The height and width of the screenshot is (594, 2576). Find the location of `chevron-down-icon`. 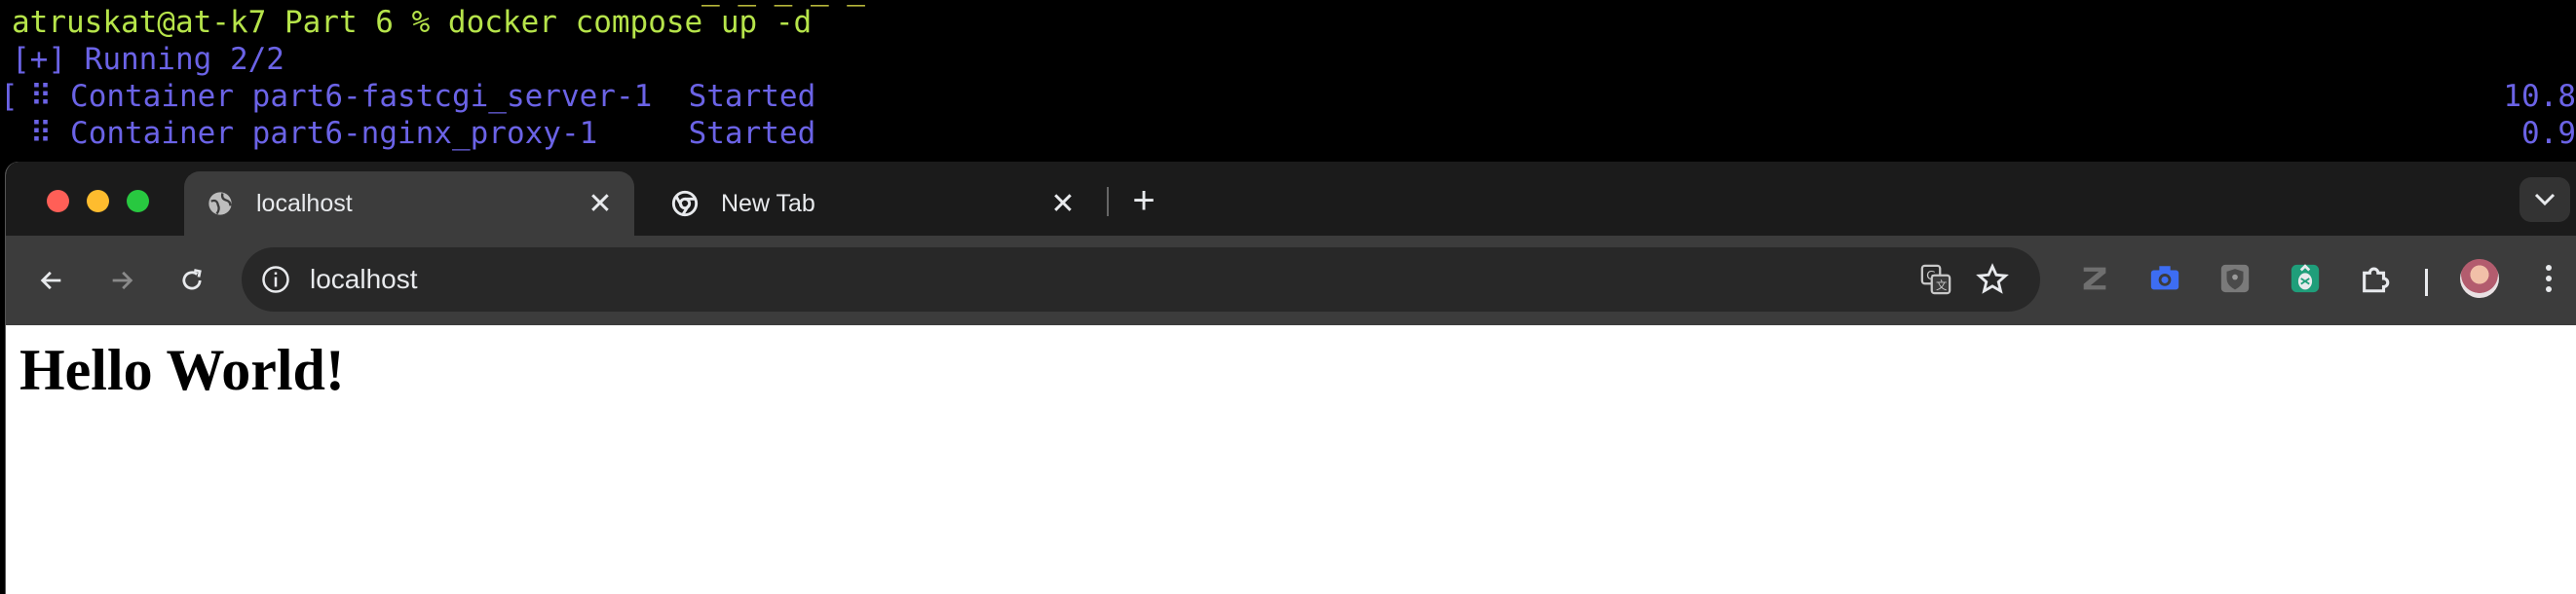

chevron-down-icon is located at coordinates (2545, 199).